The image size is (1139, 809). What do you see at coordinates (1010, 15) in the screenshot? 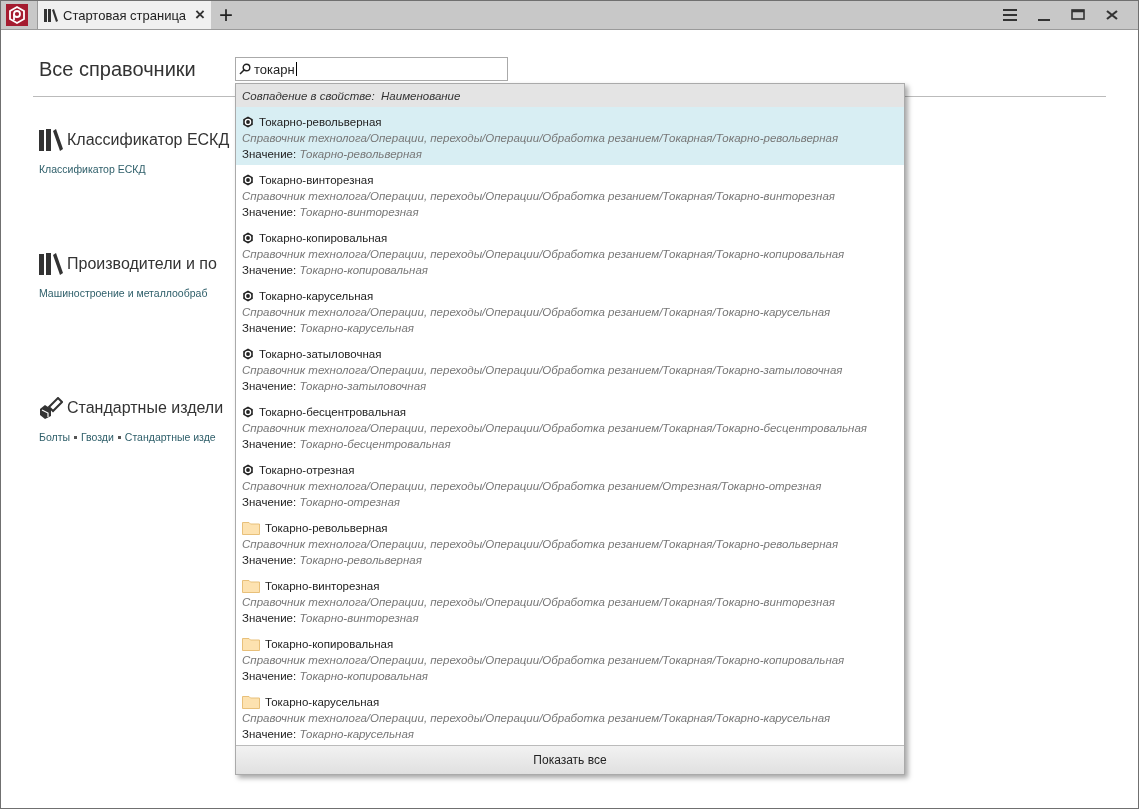
I see `menu-icon` at bounding box center [1010, 15].